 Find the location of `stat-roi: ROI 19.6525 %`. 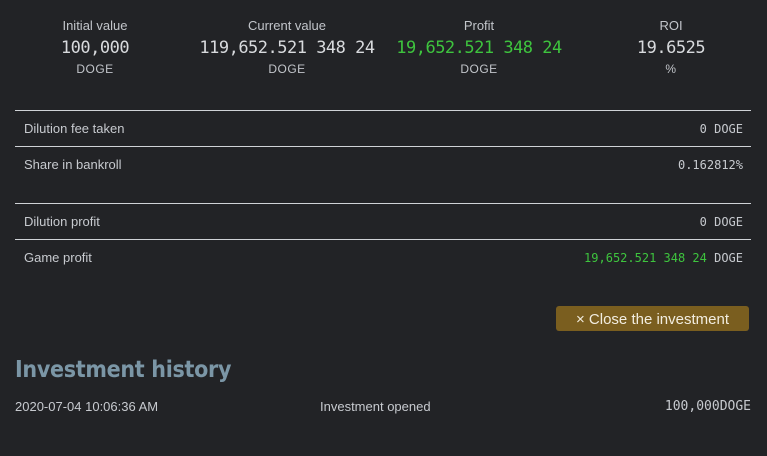

stat-roi: ROI 19.6525 % is located at coordinates (671, 47).